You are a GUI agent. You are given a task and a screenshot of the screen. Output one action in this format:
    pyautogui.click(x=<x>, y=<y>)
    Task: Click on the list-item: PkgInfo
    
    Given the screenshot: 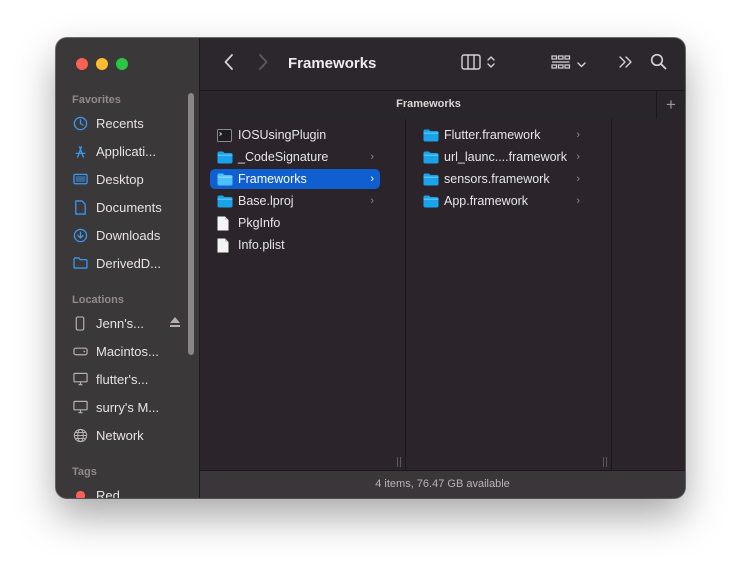 What is the action you would take?
    pyautogui.click(x=295, y=223)
    